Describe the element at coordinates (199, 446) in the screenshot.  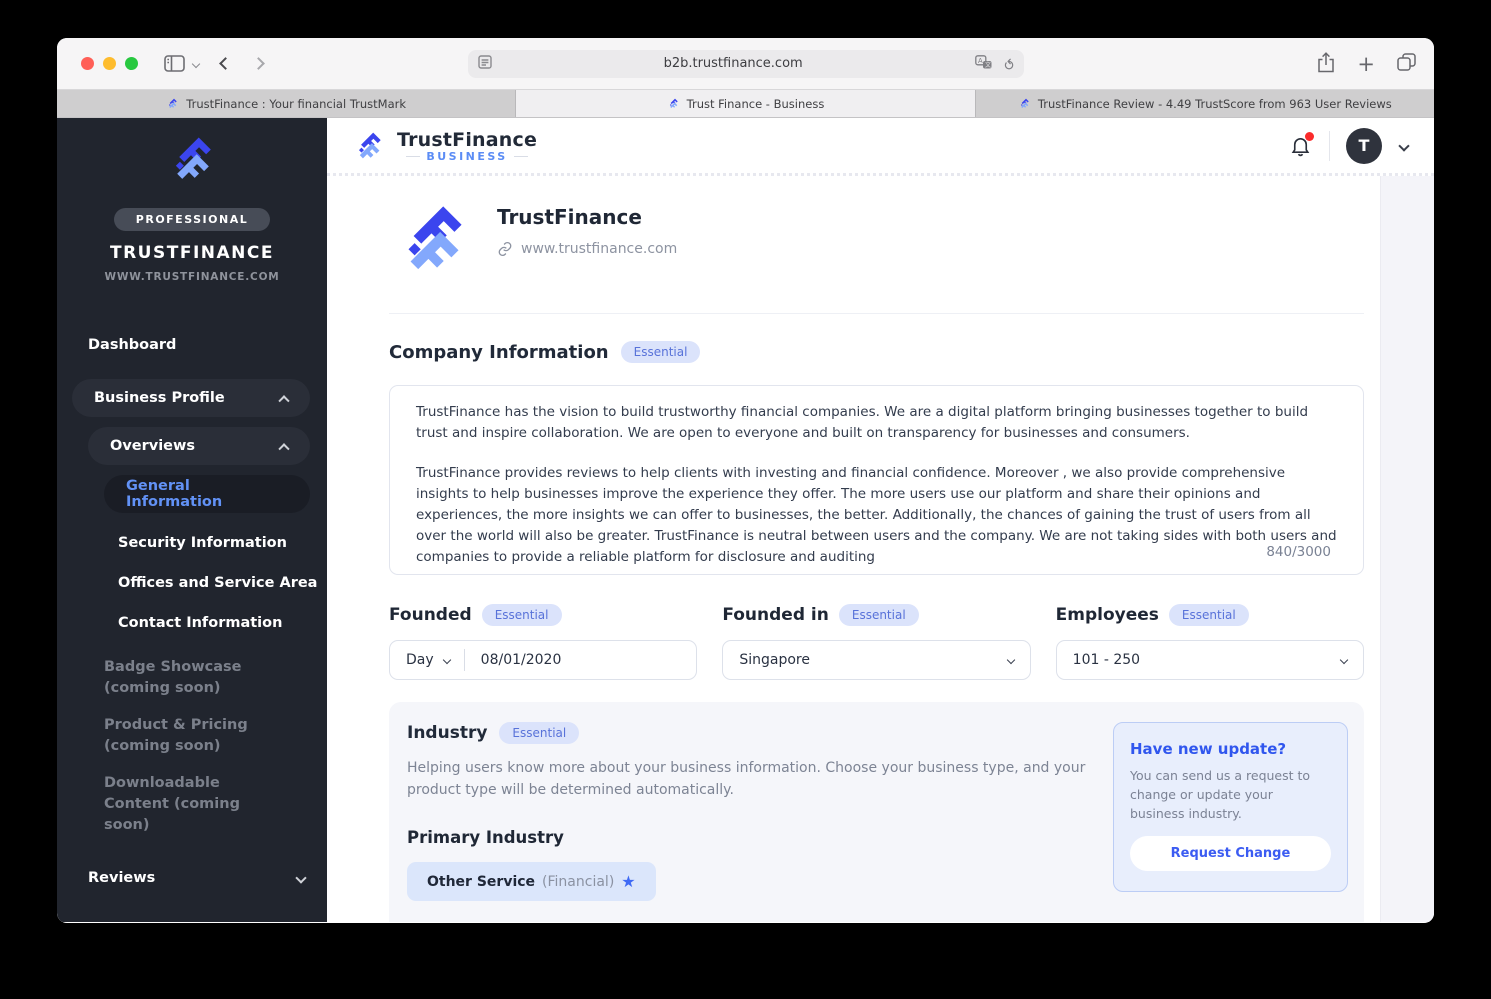
I see `sidebar-item-overviews: Overviews` at that location.